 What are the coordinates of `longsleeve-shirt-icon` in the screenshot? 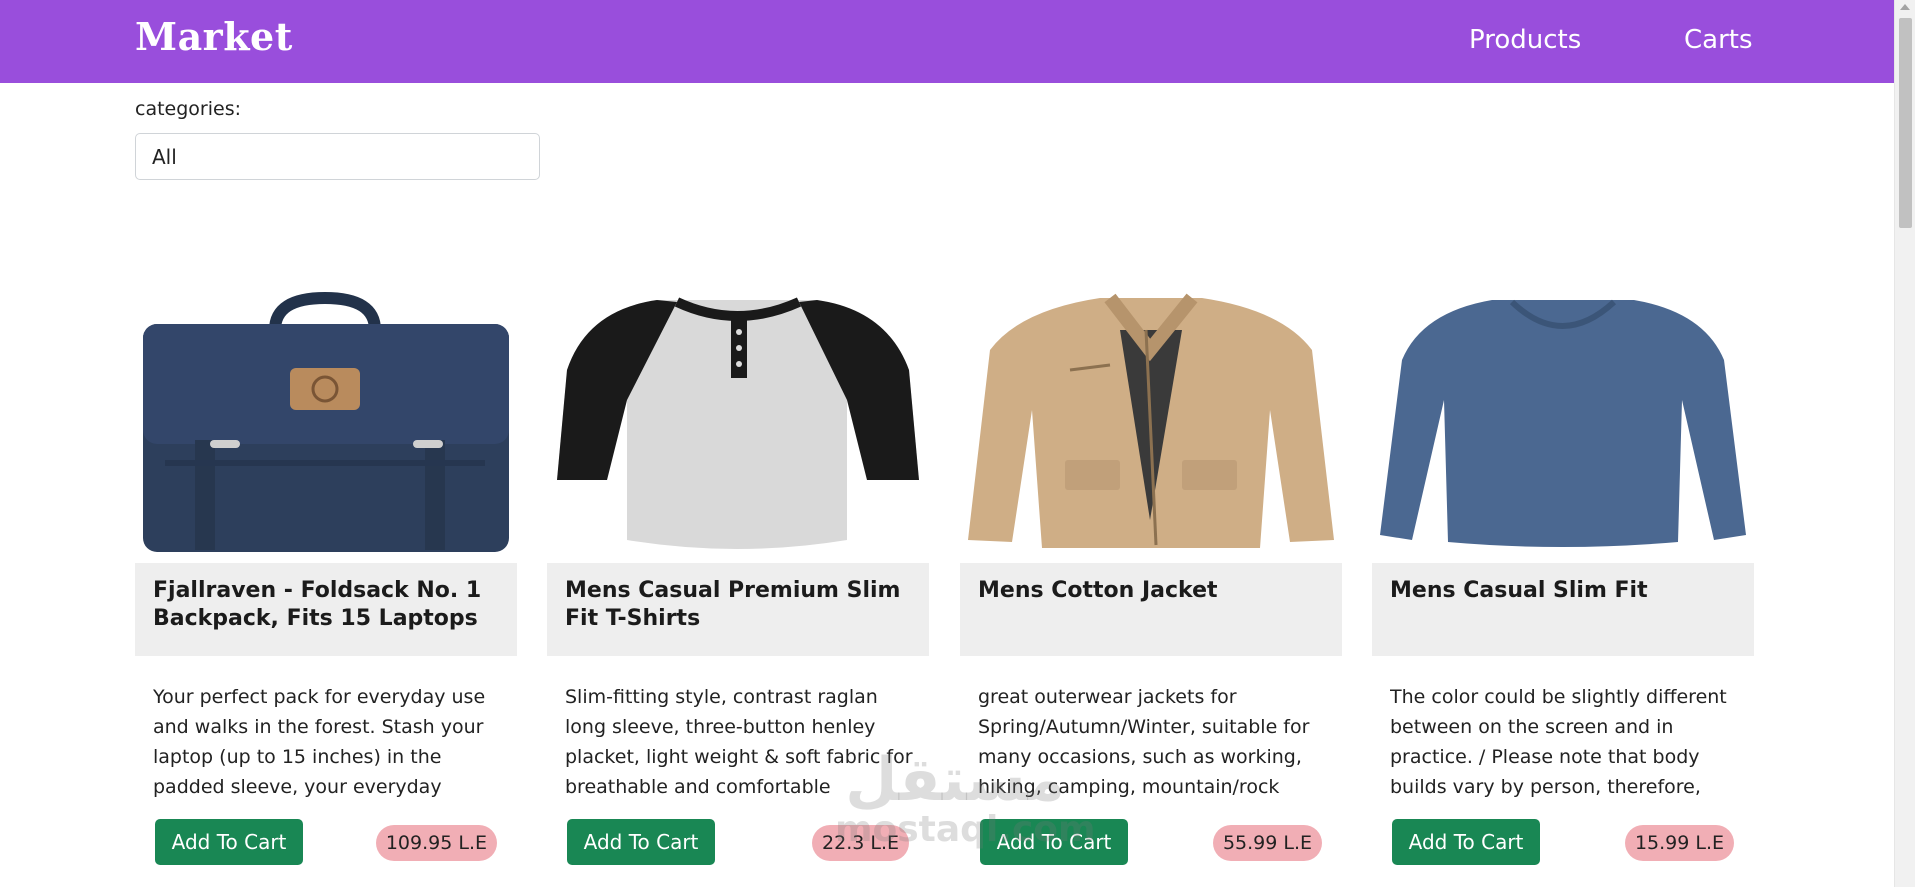 It's located at (1563, 423).